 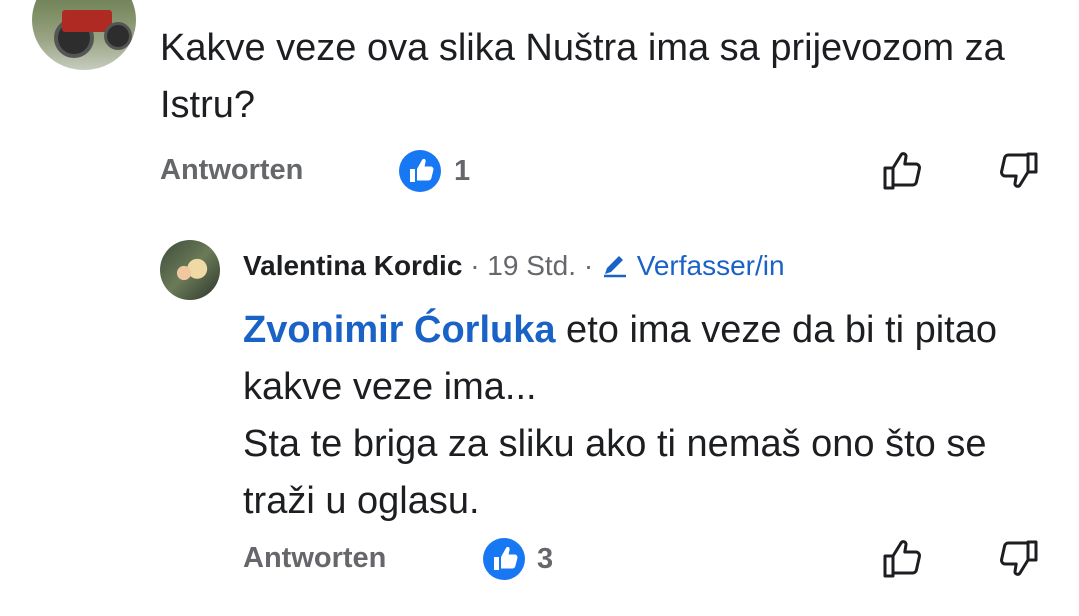 What do you see at coordinates (399, 330) in the screenshot?
I see `user-mention: Zvonimir Ćorluka` at bounding box center [399, 330].